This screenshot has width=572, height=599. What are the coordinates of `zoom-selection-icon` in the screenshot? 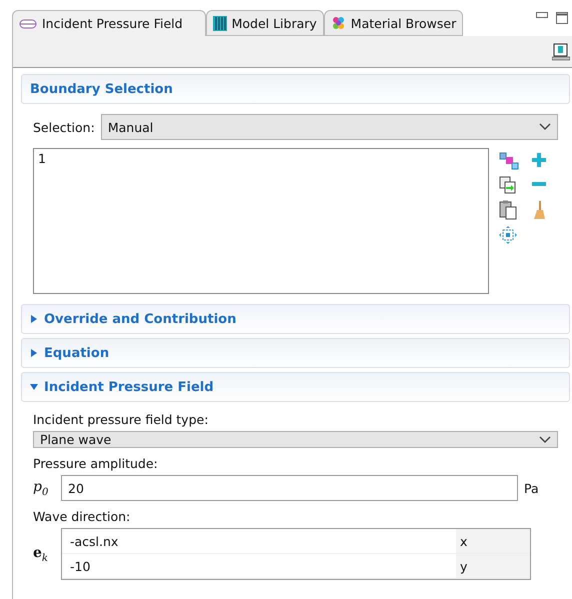 It's located at (508, 235).